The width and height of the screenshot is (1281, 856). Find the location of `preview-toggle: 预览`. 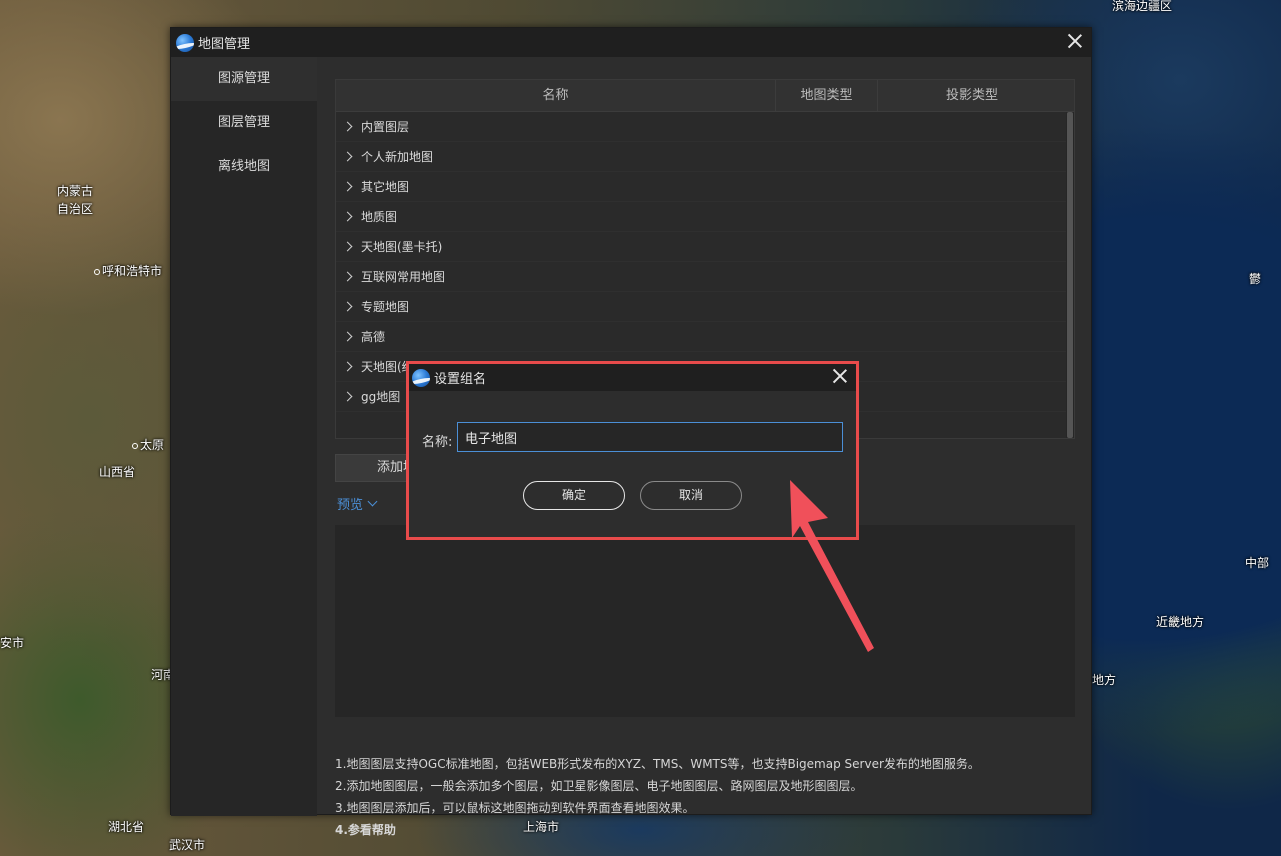

preview-toggle: 预览 is located at coordinates (357, 503).